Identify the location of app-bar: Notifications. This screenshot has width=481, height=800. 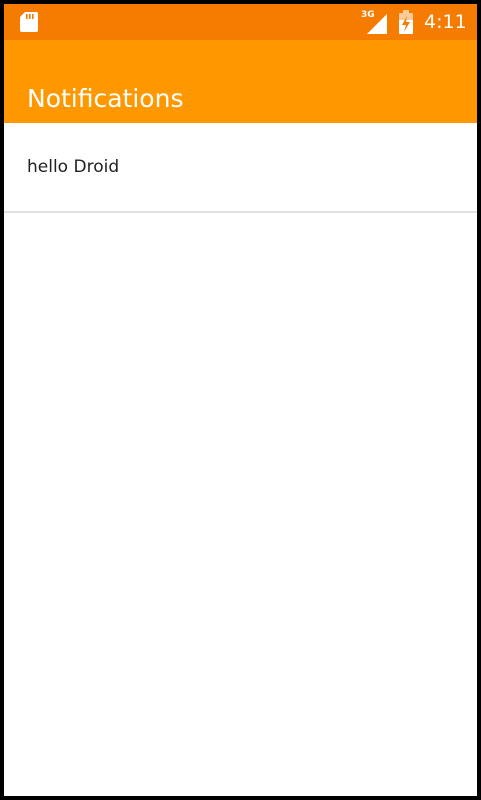
(240, 81).